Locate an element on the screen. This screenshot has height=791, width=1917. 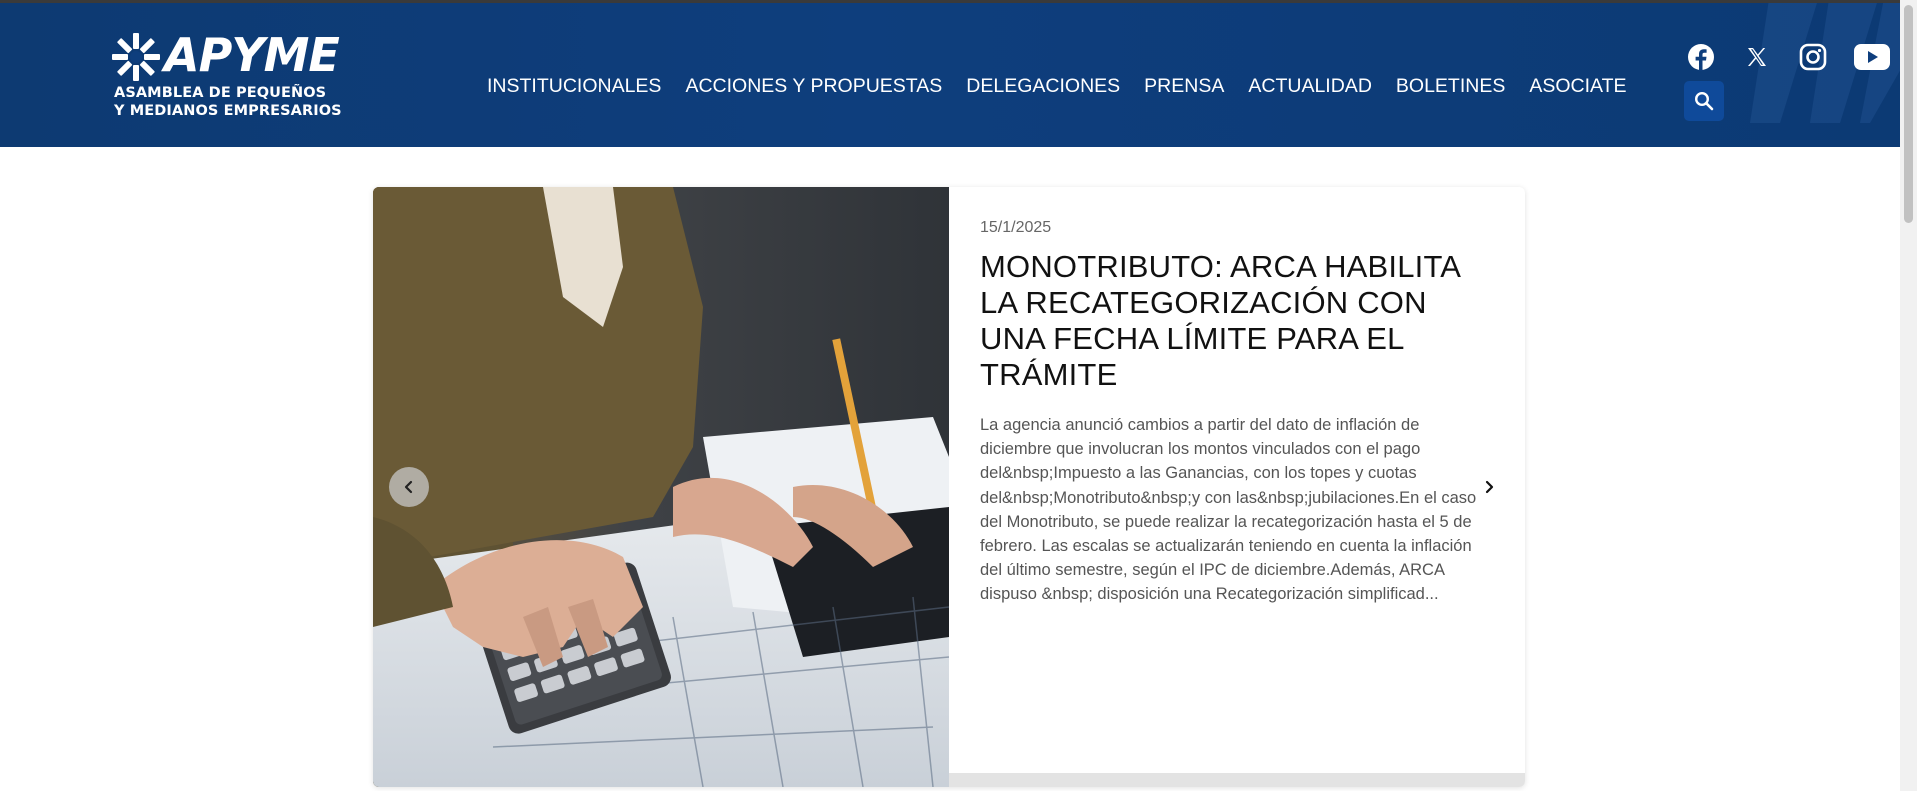
apyme-star-icon is located at coordinates (136, 57).